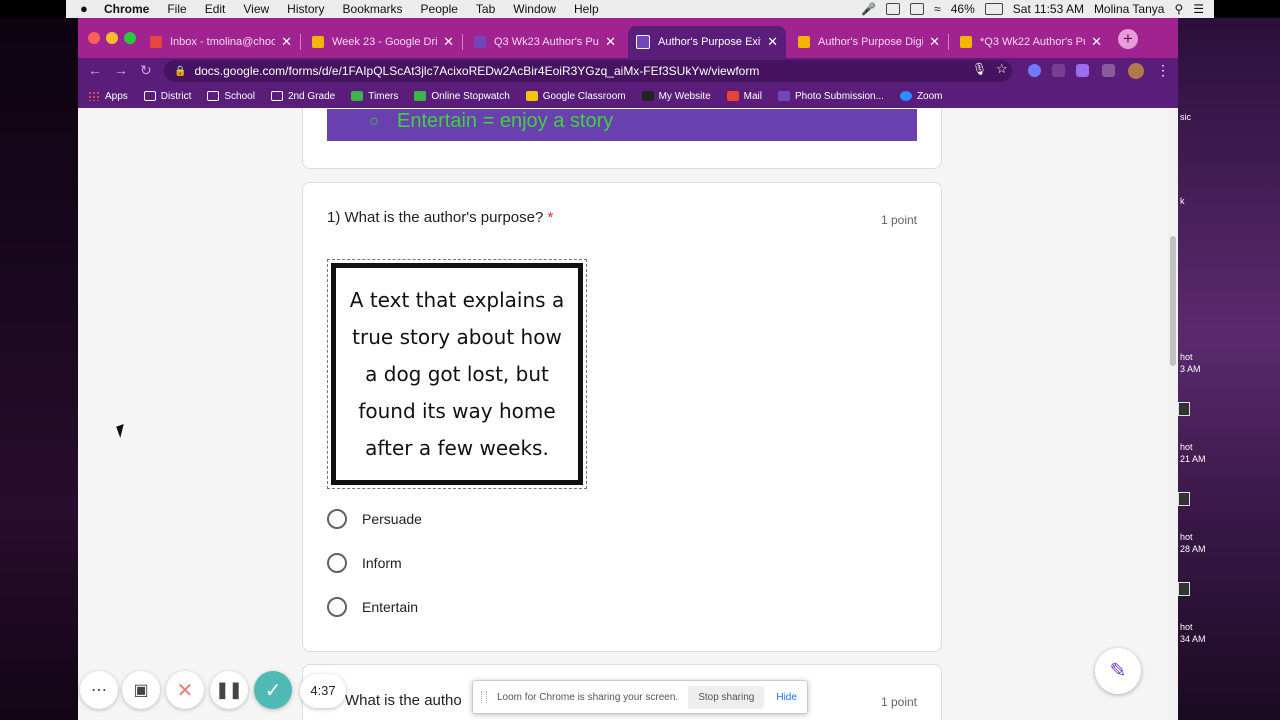 The height and width of the screenshot is (720, 1280). I want to click on voice-search-icon: 🎙, so click(979, 69).